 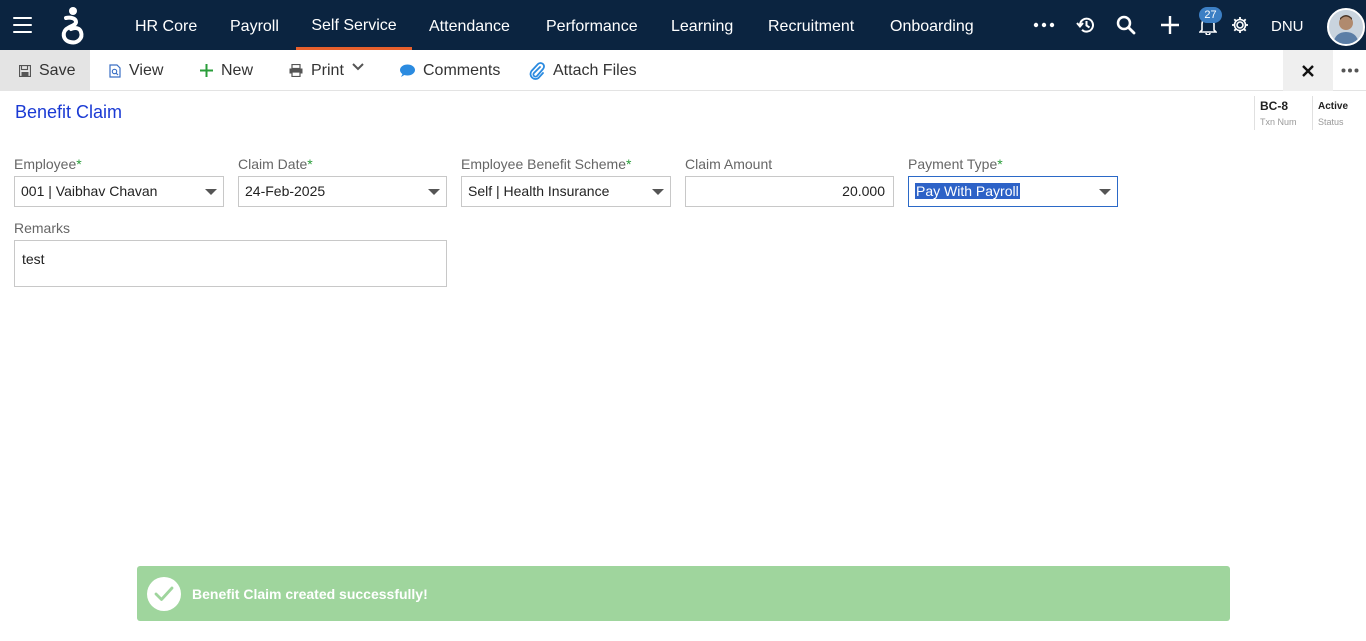 I want to click on nav-tab-learning: Learning, so click(x=702, y=25).